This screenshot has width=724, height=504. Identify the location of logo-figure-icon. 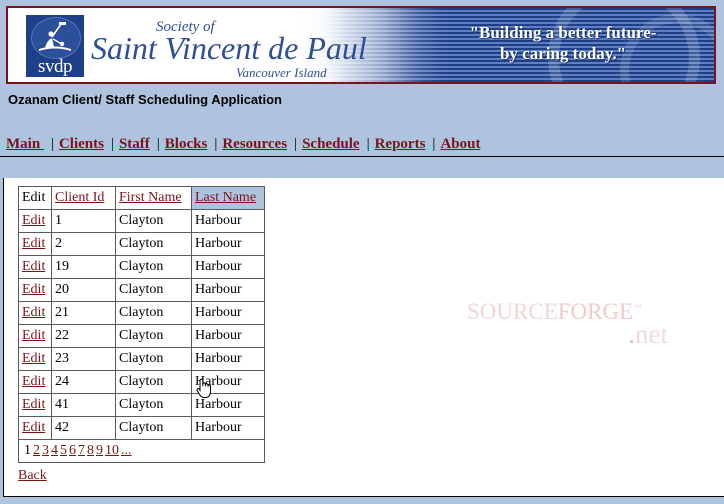
(55, 36).